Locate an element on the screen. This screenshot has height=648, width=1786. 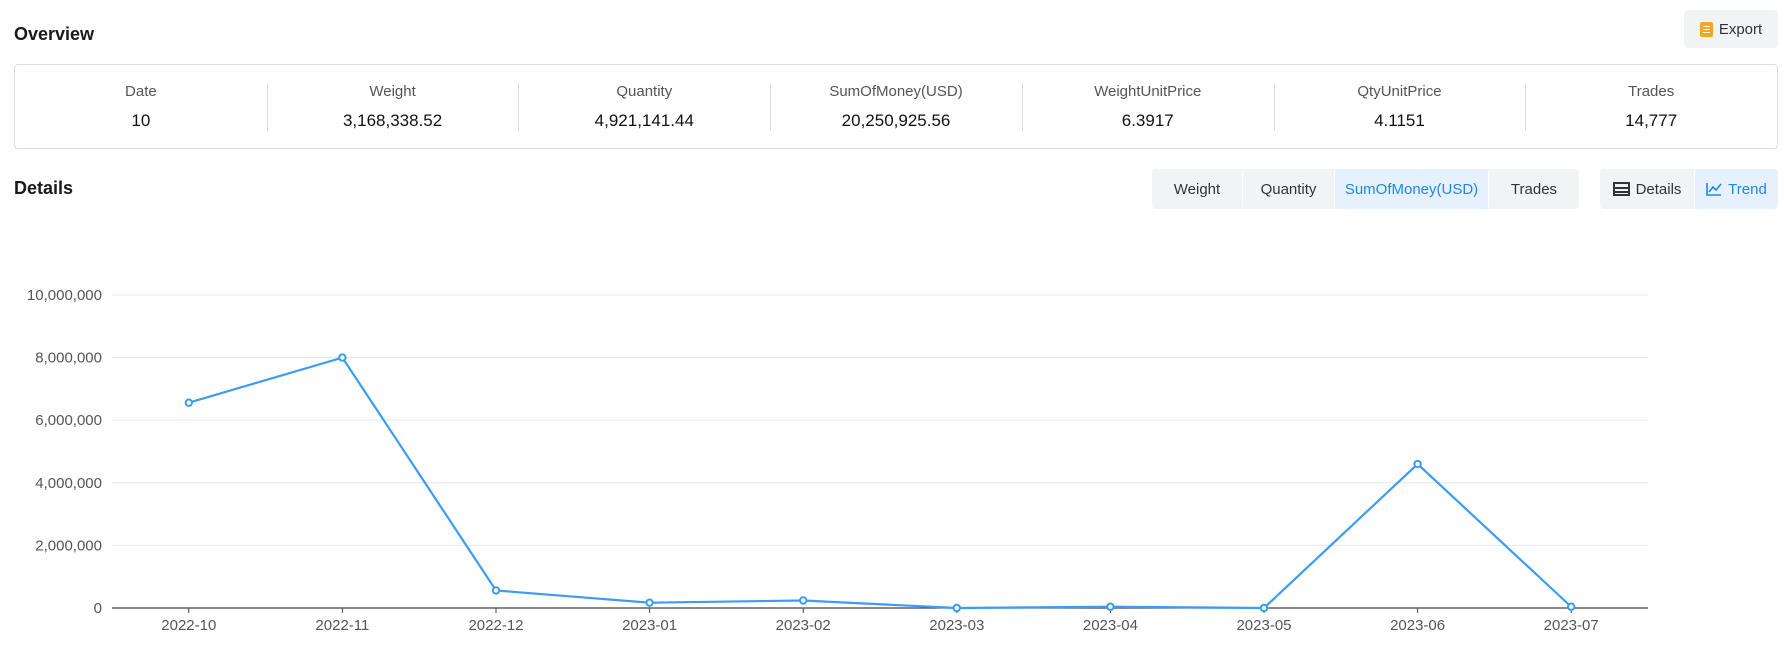
tab-details-label: Details is located at coordinates (1658, 189).